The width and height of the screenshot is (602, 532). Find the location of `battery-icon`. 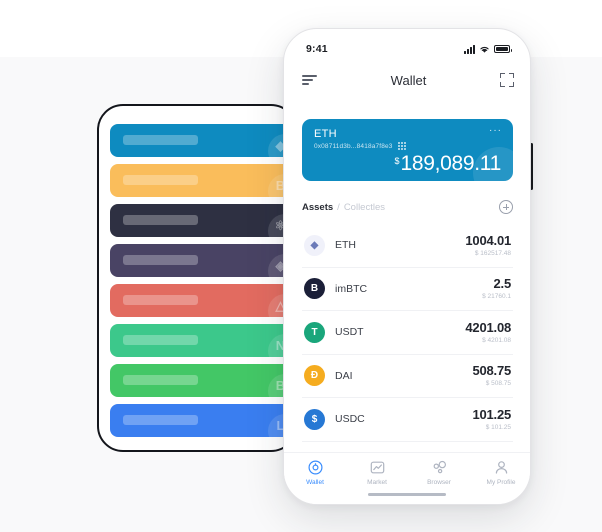

battery-icon is located at coordinates (503, 49).